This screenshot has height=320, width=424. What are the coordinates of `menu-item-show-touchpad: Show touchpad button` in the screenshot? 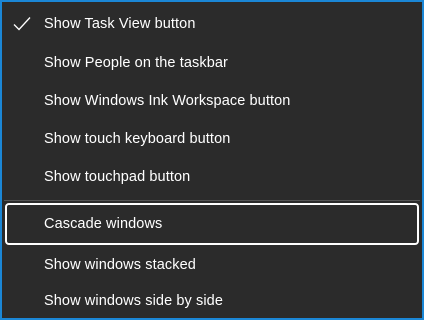 It's located at (212, 177).